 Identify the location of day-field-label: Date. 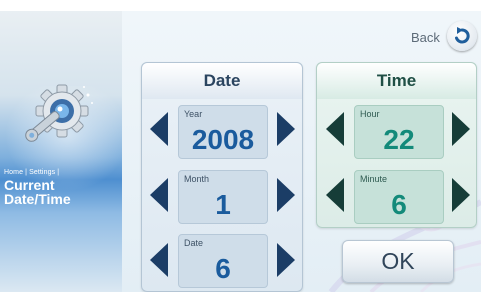
(194, 243).